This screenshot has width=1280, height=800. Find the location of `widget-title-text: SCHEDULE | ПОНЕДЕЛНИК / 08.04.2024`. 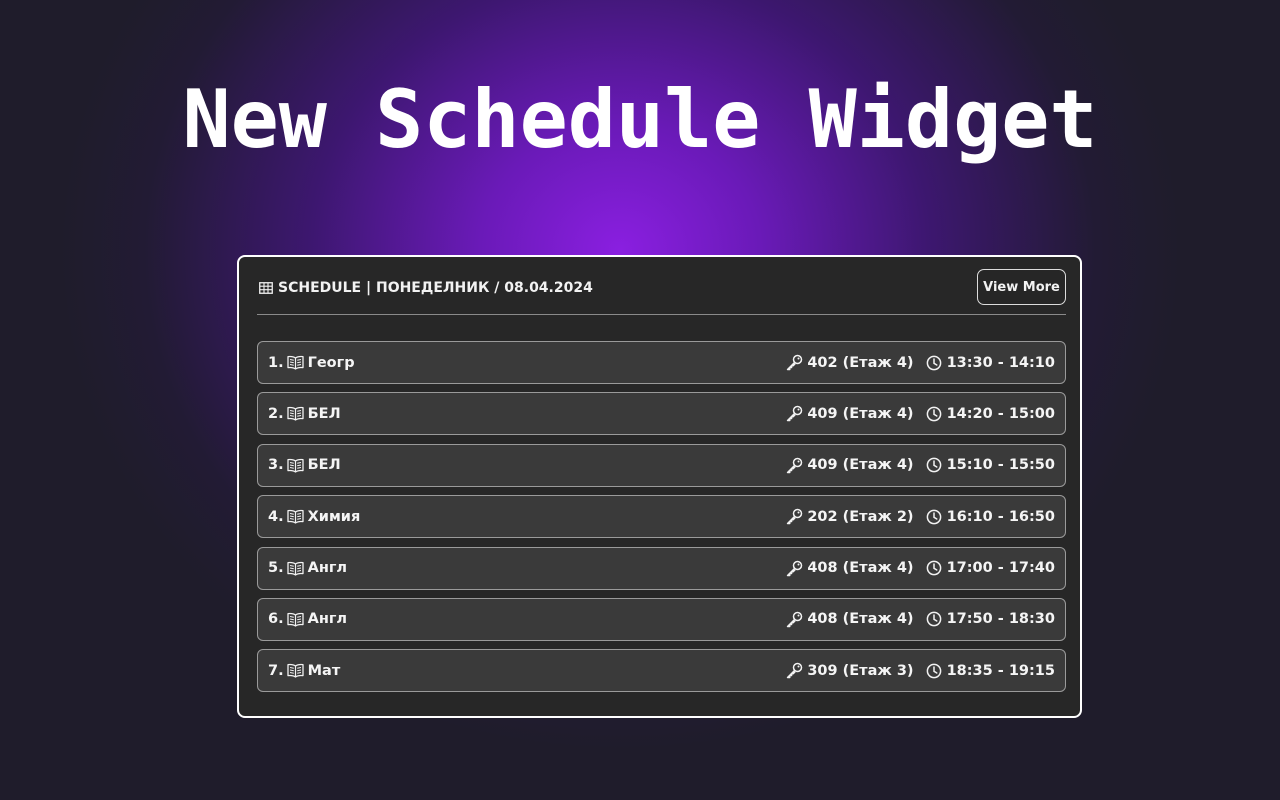

widget-title-text: SCHEDULE | ПОНЕДЕЛНИК / 08.04.2024 is located at coordinates (435, 287).